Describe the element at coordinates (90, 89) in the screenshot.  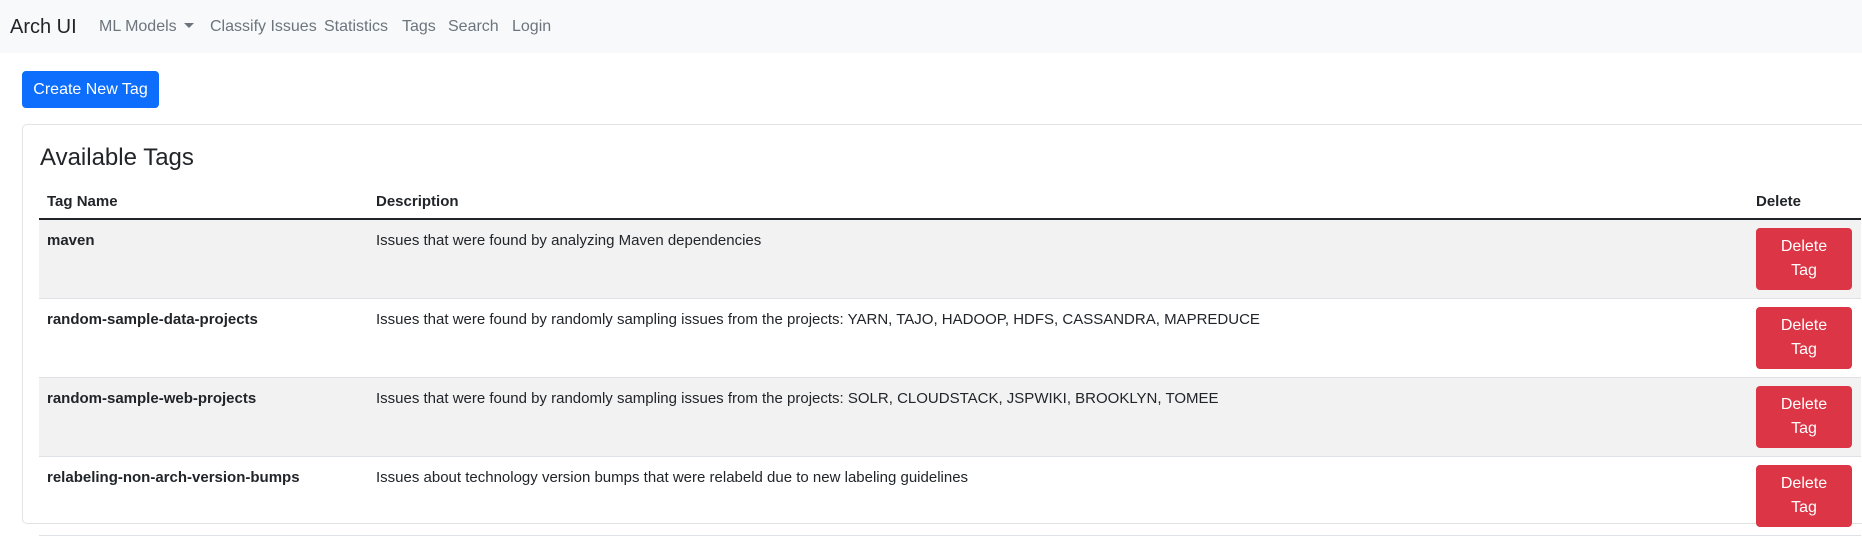
I see `create-new-tag-button: Create New Tag` at that location.